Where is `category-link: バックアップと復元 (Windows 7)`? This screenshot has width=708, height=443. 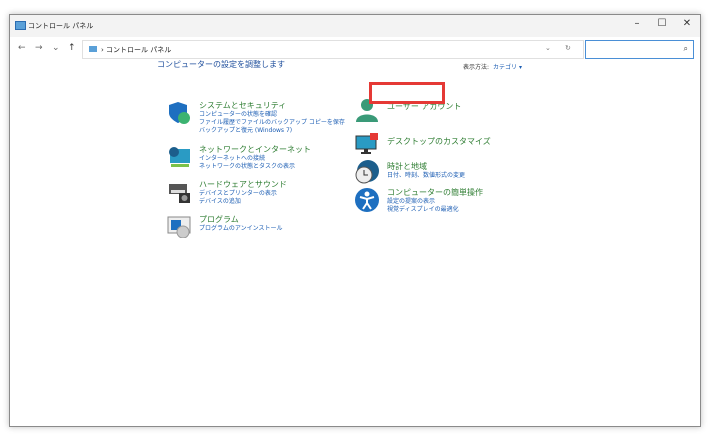 category-link: バックアップと復元 (Windows 7) is located at coordinates (272, 131).